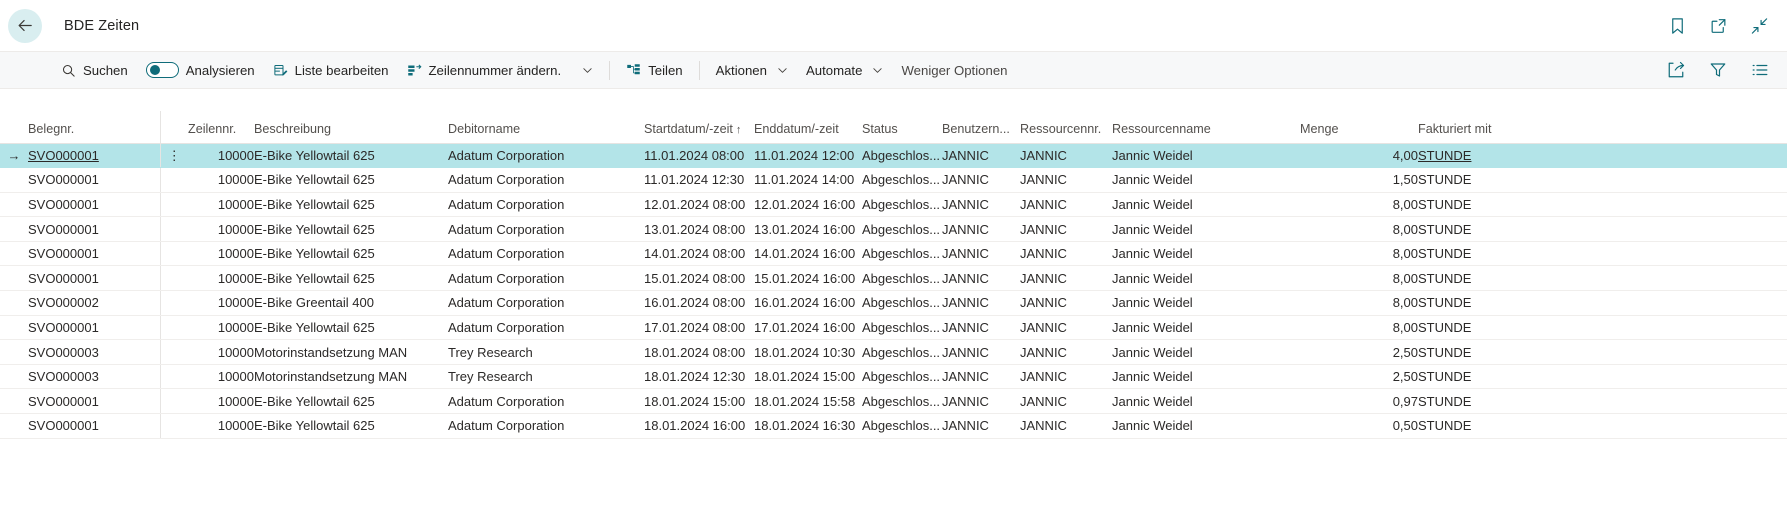 This screenshot has height=510, width=1787. Describe the element at coordinates (94, 303) in the screenshot. I see `cell-belegnr: SVO000002` at that location.